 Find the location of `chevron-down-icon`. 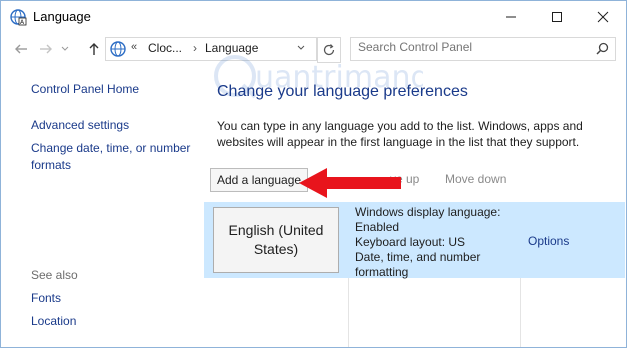

chevron-down-icon is located at coordinates (65, 48).